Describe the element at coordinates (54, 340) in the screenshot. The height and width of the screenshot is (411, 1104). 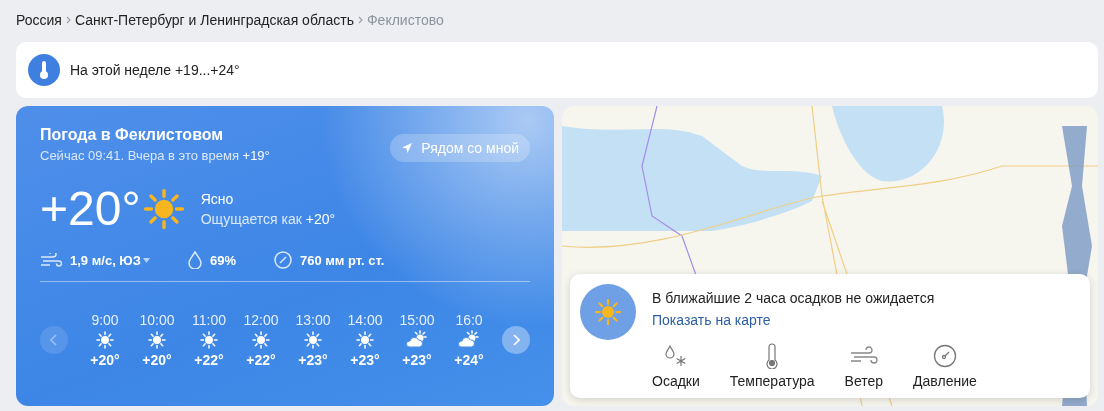
I see `chevron-left-icon` at that location.